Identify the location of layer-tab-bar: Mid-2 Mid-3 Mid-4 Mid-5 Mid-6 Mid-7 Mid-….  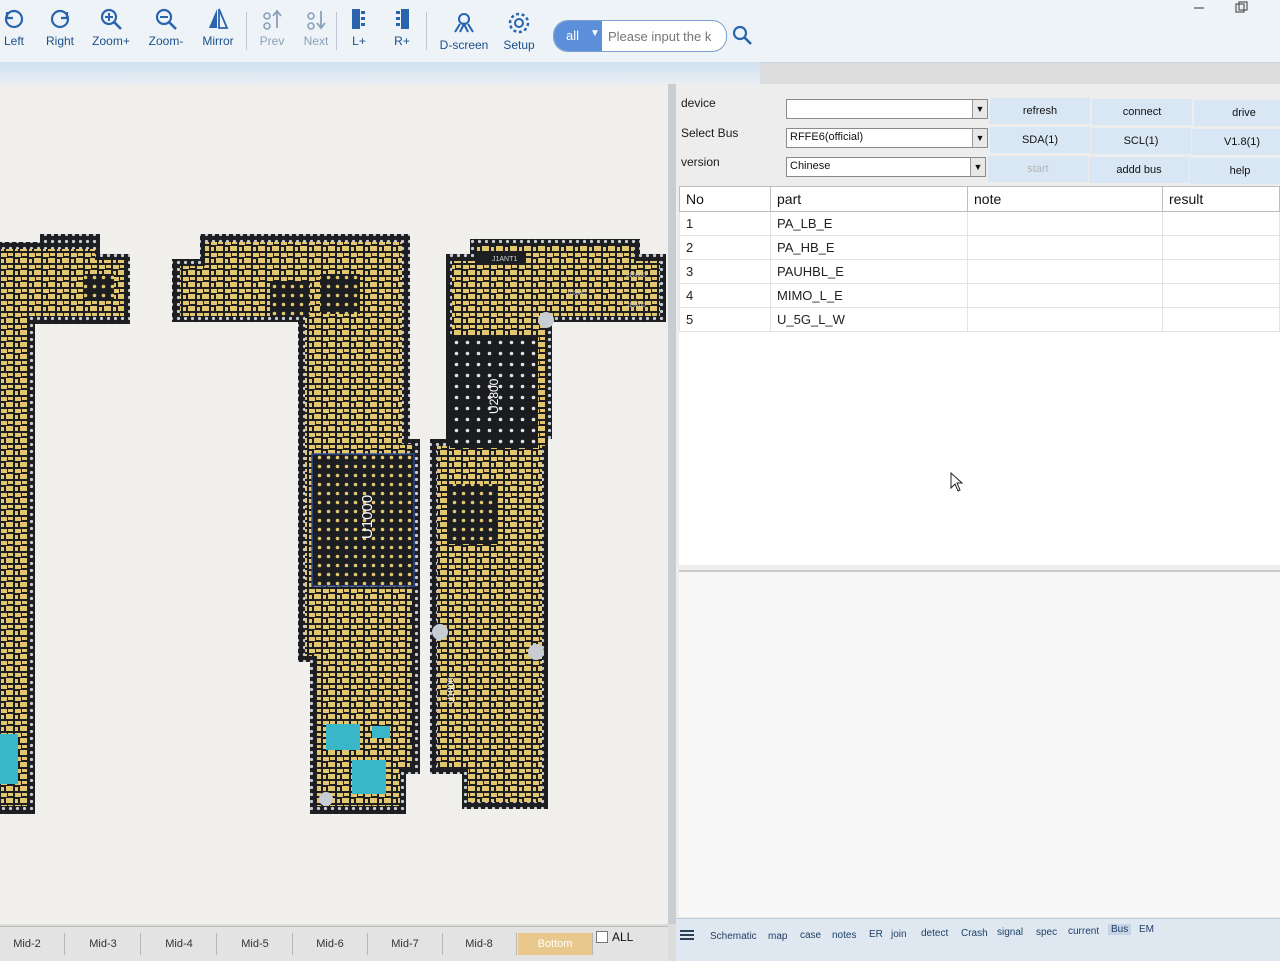
(334, 943).